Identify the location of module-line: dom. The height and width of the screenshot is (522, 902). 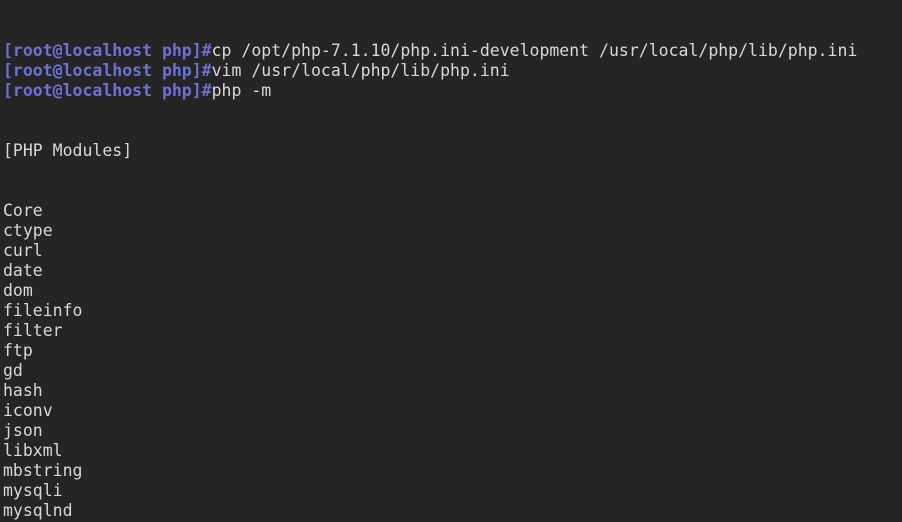
(452, 291).